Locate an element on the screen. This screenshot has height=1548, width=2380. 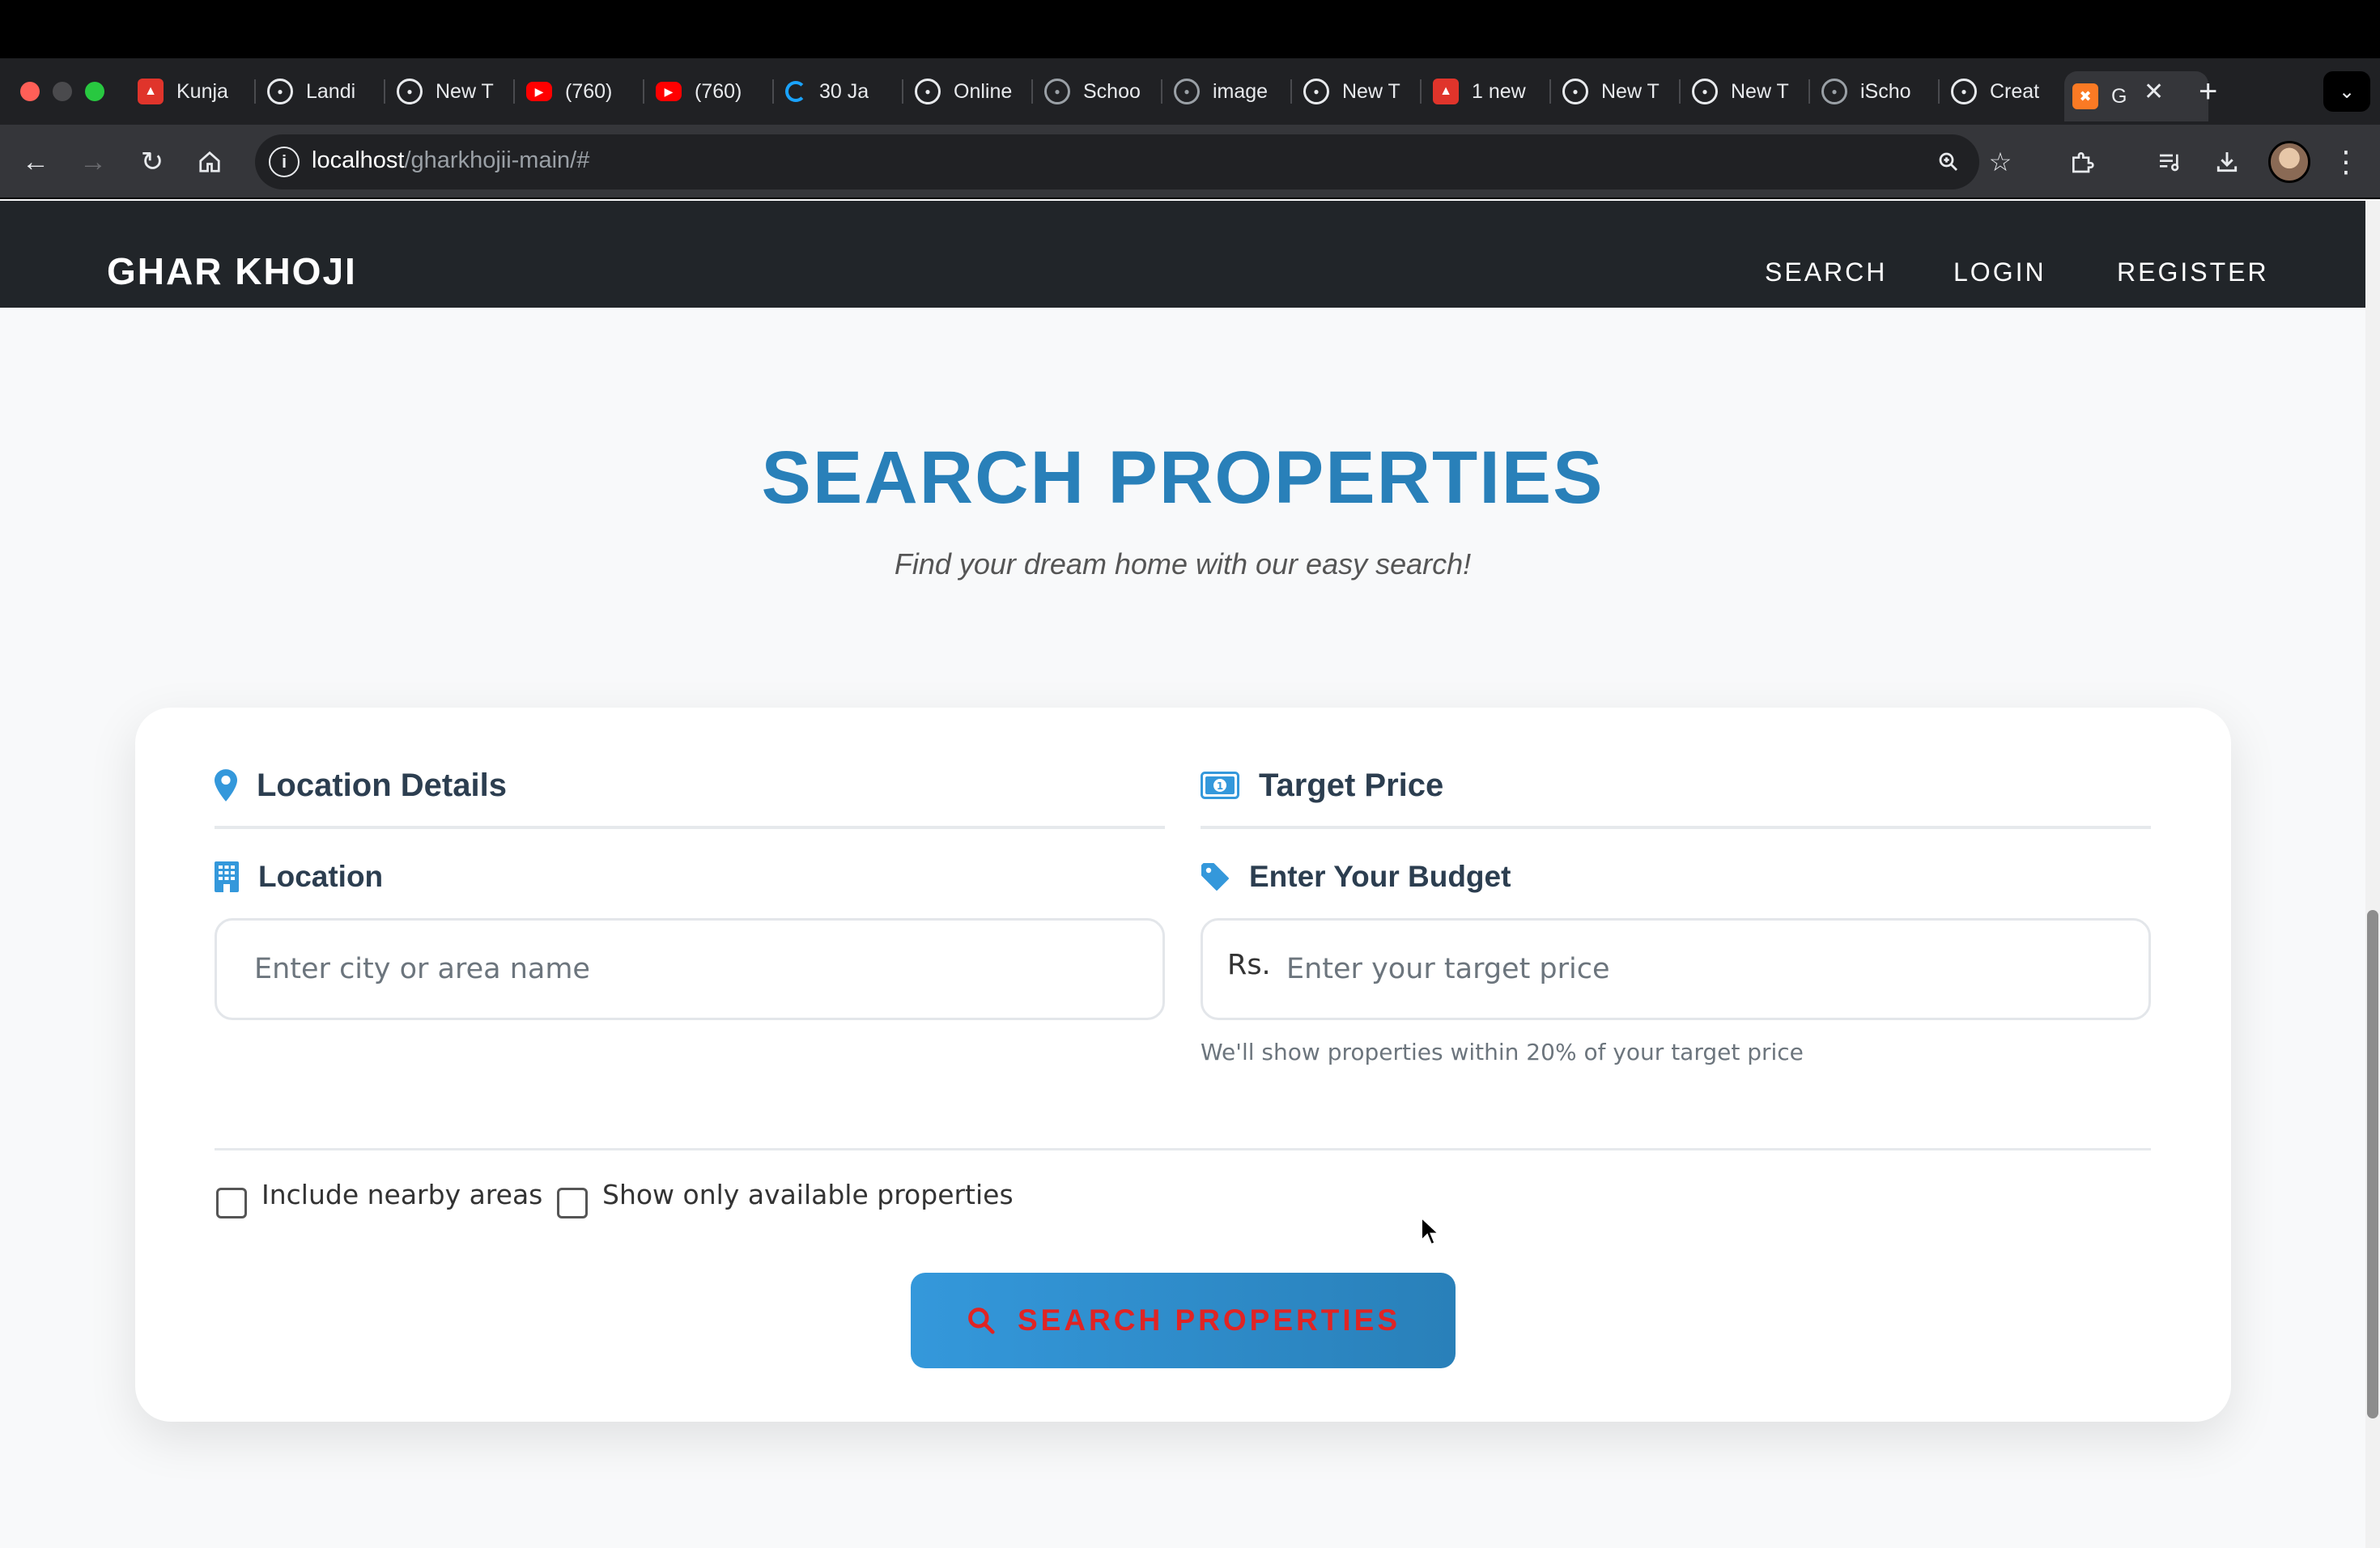
media-controls-icon is located at coordinates (2169, 162).